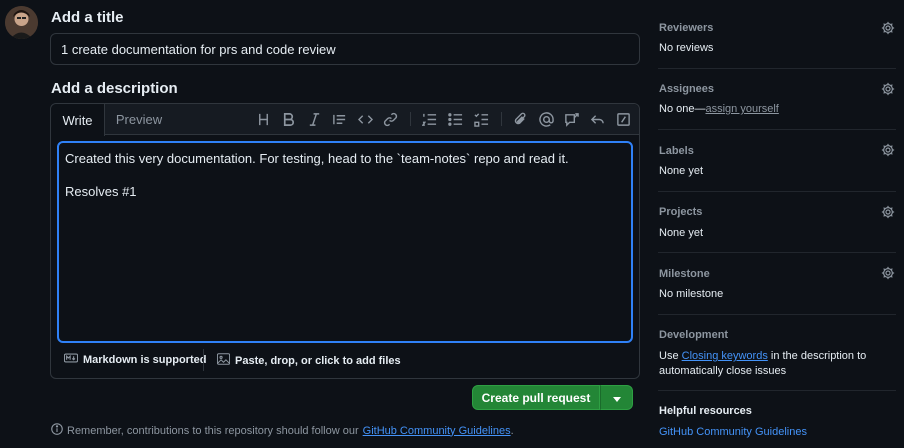  I want to click on attach-files-hint: Paste, drop, or click to add files, so click(308, 360).